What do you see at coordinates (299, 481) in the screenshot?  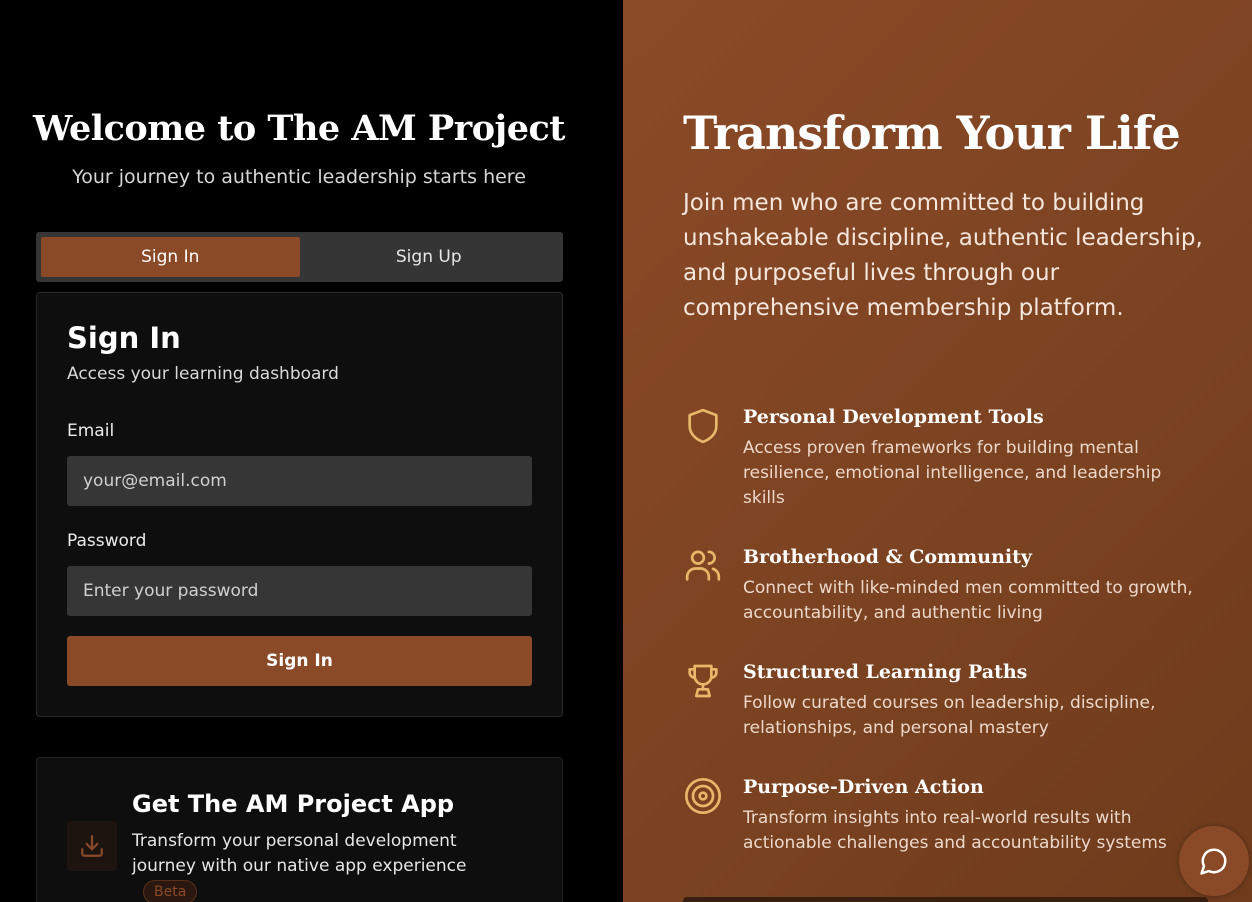 I see `email-field` at bounding box center [299, 481].